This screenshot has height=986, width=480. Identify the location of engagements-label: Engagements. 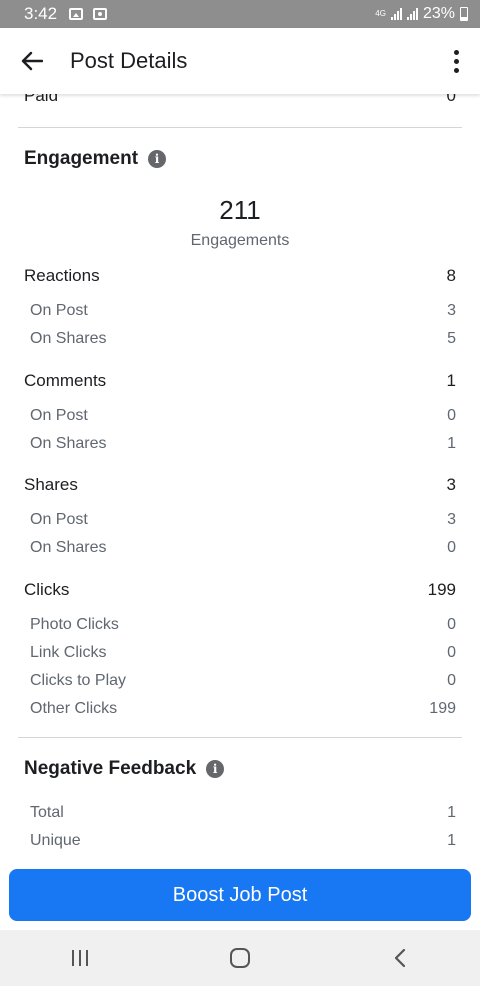
(240, 240).